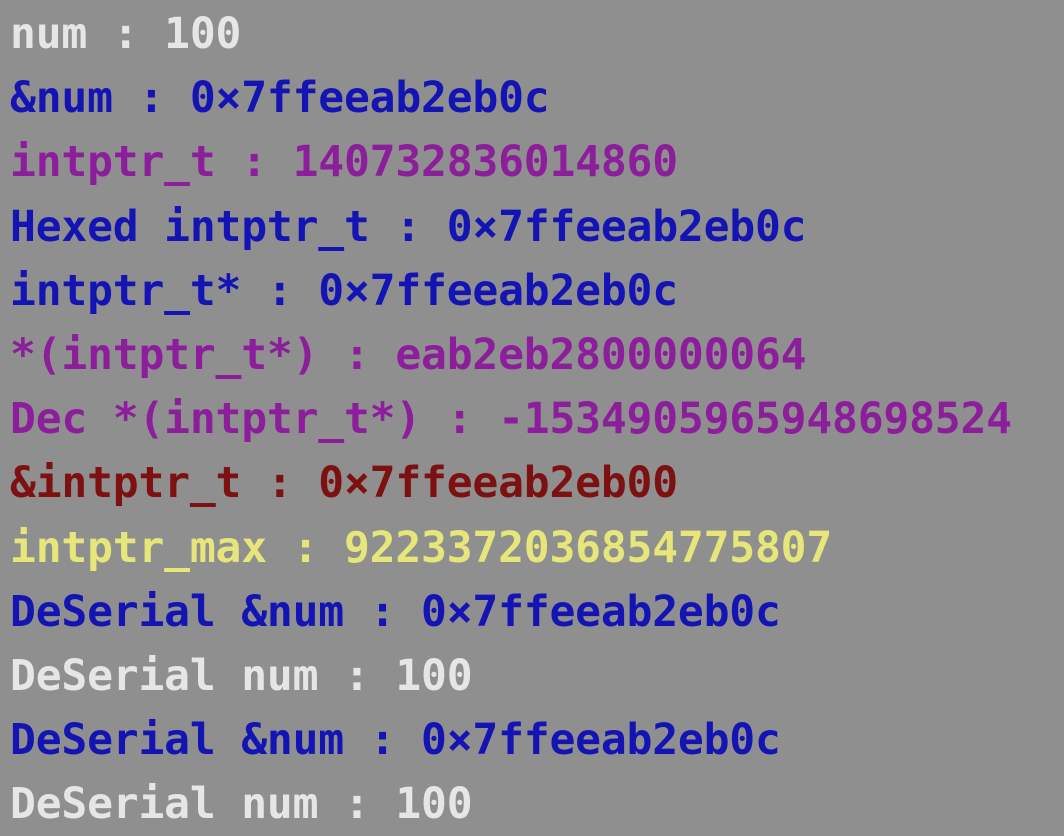 This screenshot has width=1064, height=836. Describe the element at coordinates (280, 98) in the screenshot. I see `output-line-num-address: &num : 0×7ffeeab2eb0c` at that location.